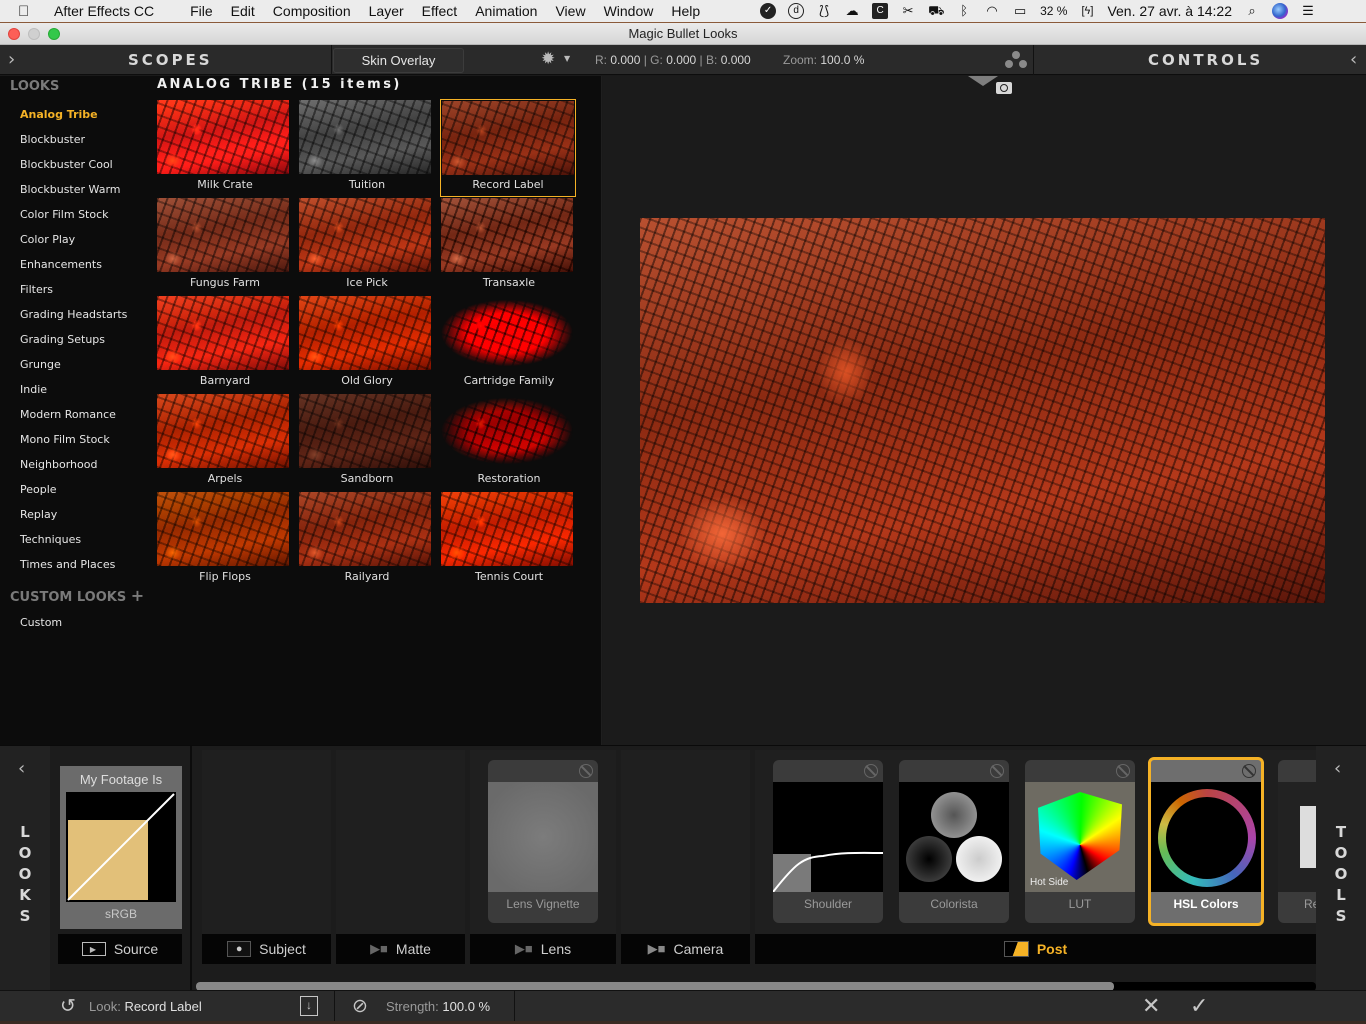 Image resolution: width=1366 pixels, height=1024 pixels. Describe the element at coordinates (1151, 1006) in the screenshot. I see `cancel-x-icon: ✕` at that location.